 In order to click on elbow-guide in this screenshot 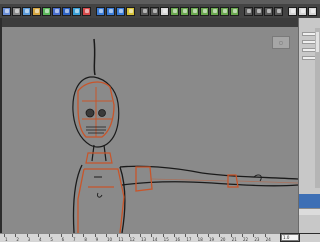, I will do `click(233, 181)`.